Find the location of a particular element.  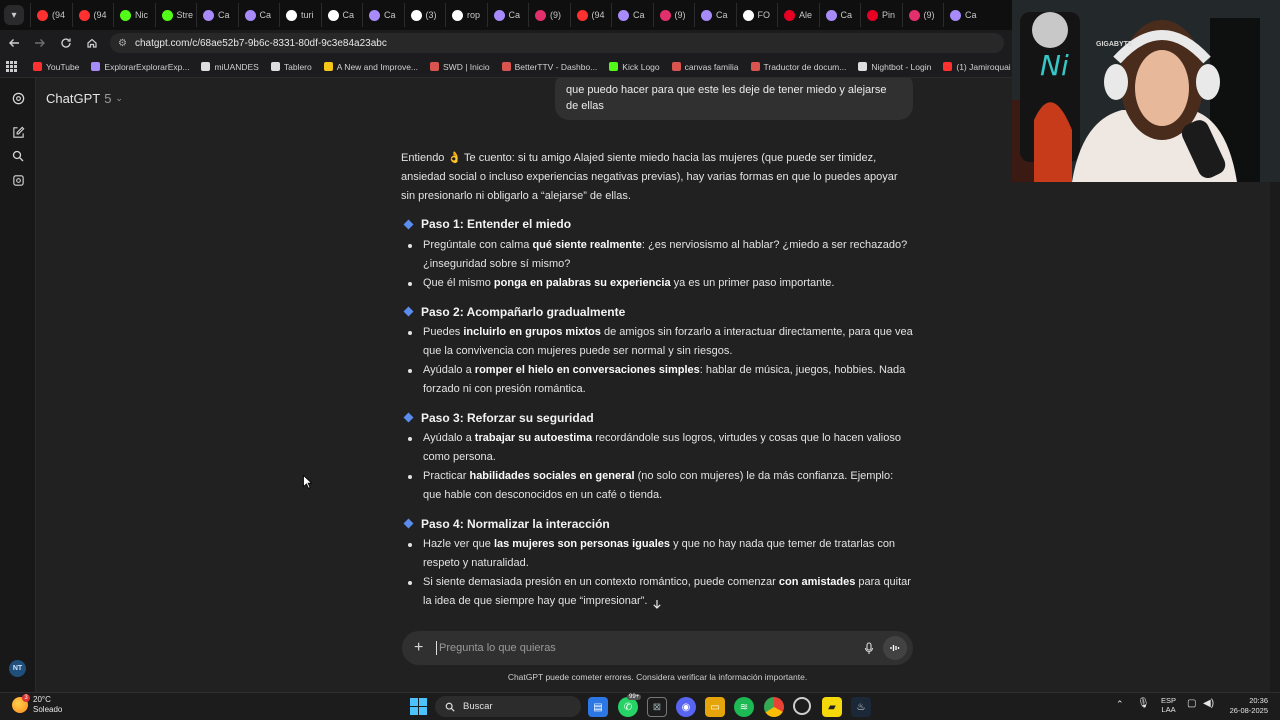

bookmark-item: YouTube is located at coordinates (56, 67).